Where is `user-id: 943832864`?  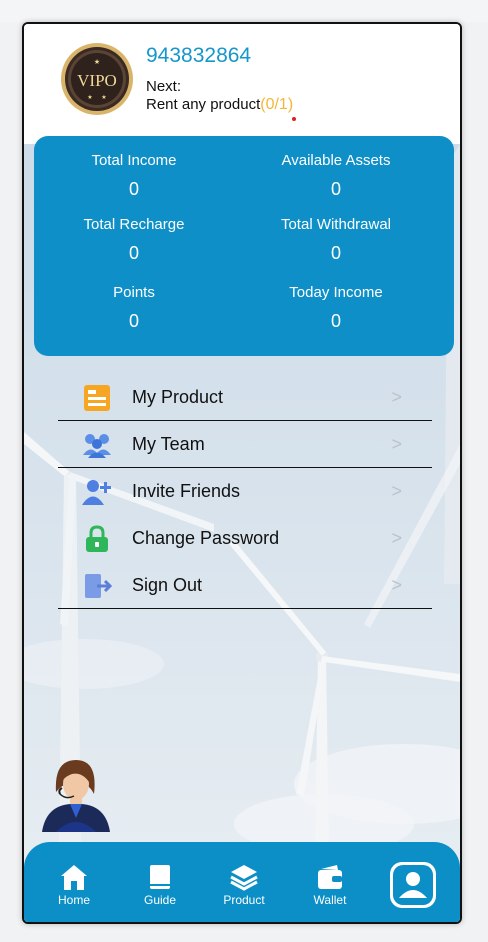
user-id: 943832864 is located at coordinates (199, 55).